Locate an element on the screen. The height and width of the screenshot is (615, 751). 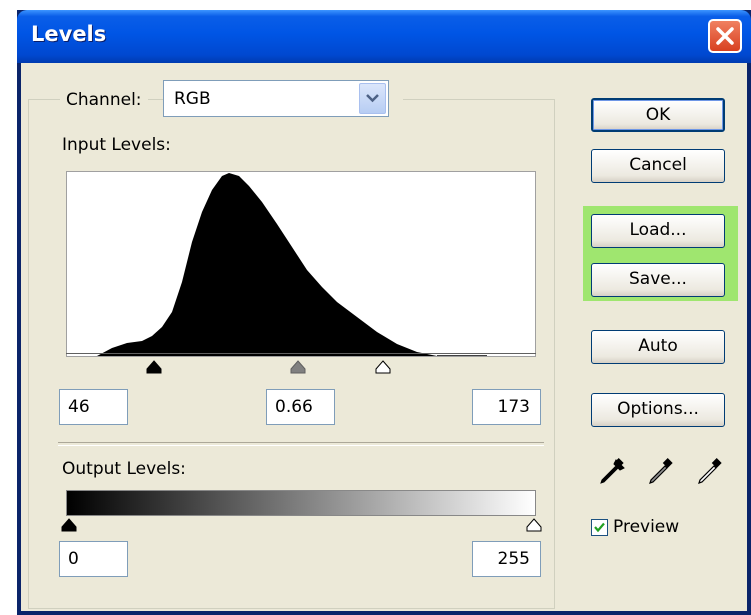
gray-eyedropper-icon is located at coordinates (660, 473).